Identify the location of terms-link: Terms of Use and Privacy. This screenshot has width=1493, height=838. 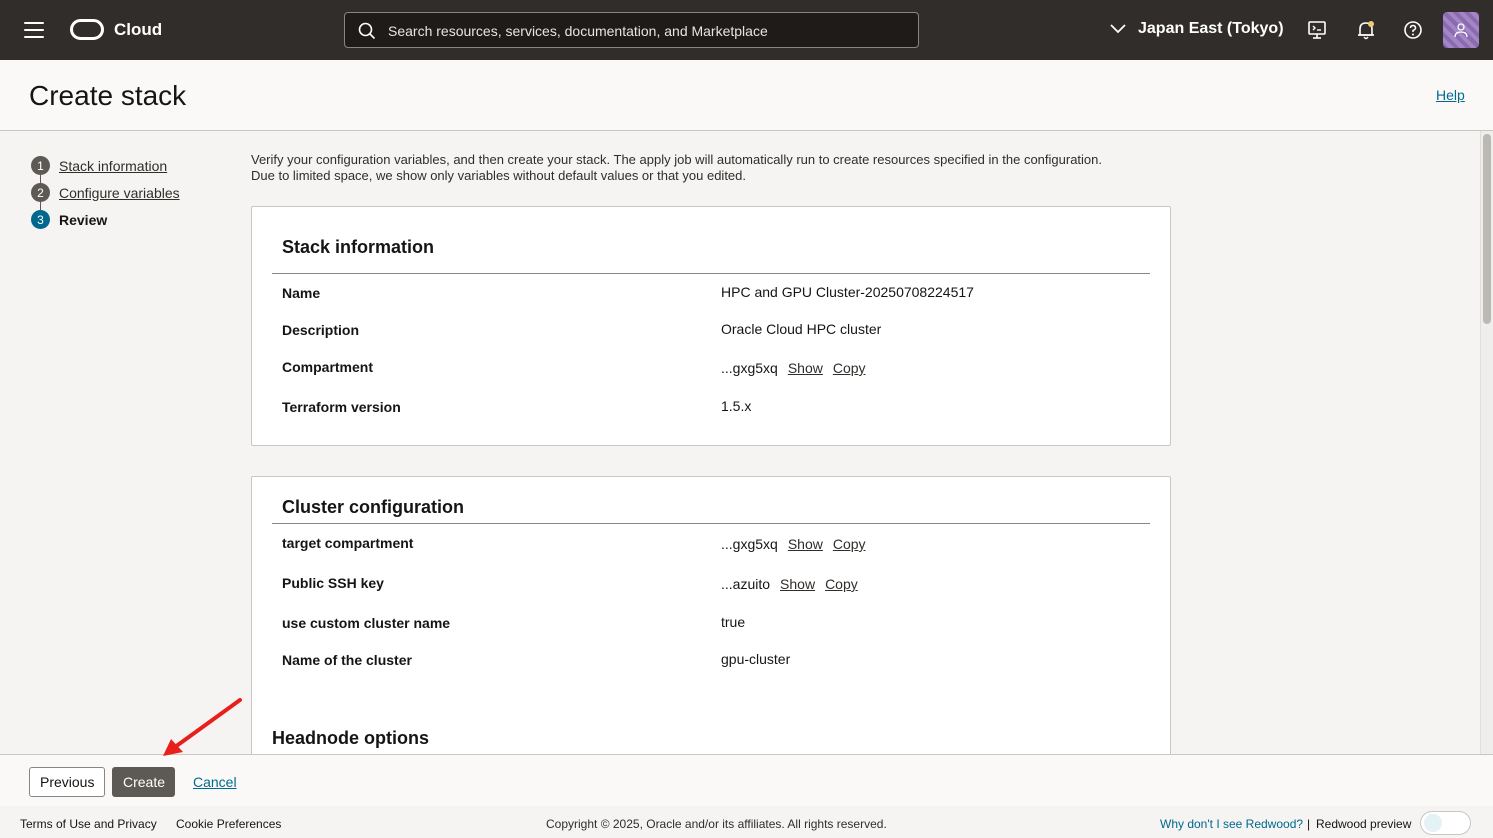
(88, 824).